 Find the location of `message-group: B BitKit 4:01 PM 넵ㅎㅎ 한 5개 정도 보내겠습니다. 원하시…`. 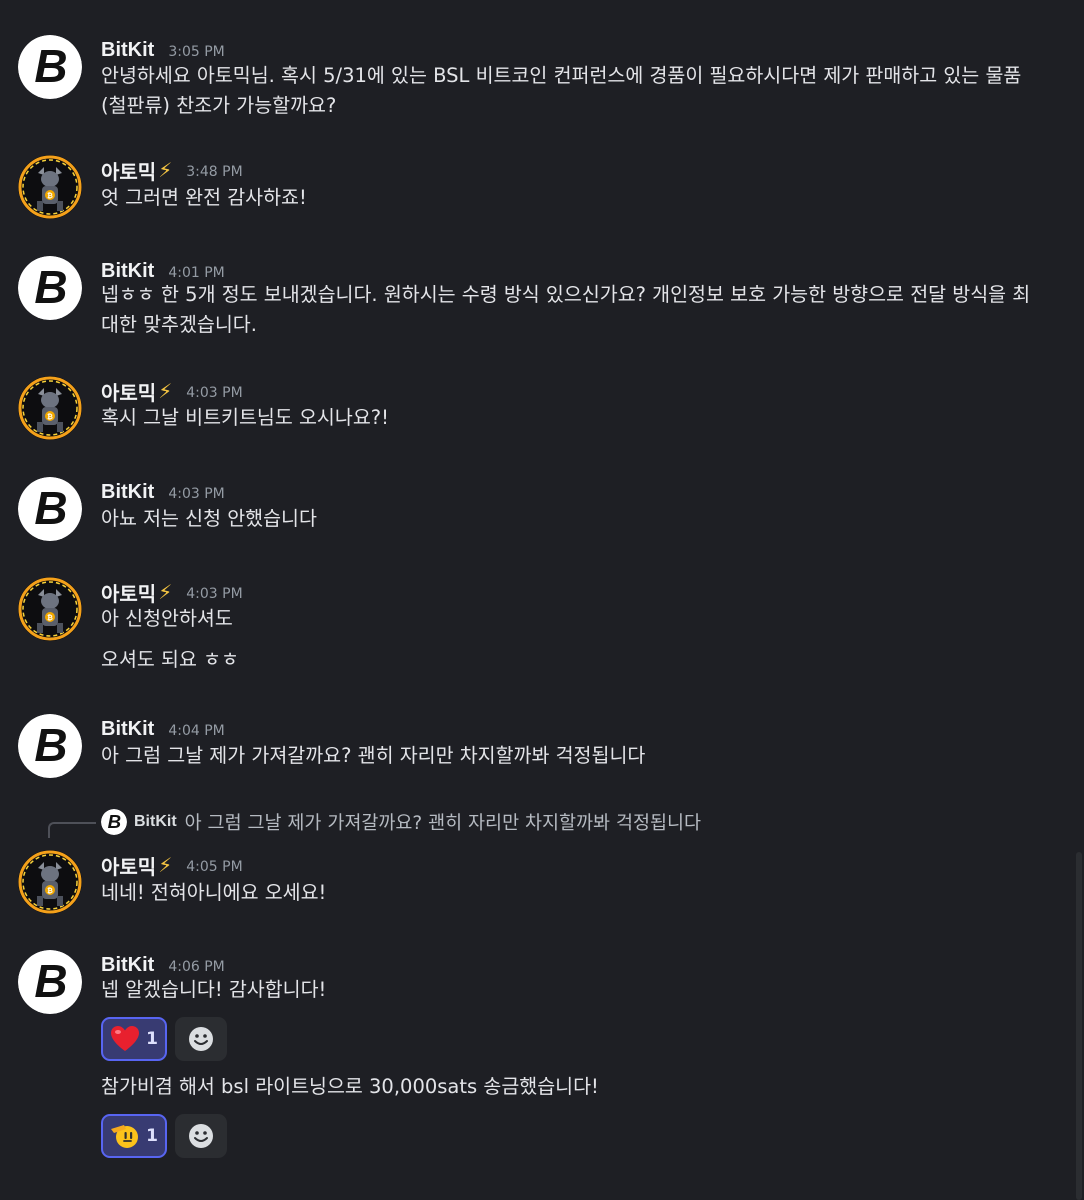

message-group: B BitKit 4:01 PM 넵ㅎㅎ 한 5개 정도 보내겠습니다. 원하시… is located at coordinates (535, 298).